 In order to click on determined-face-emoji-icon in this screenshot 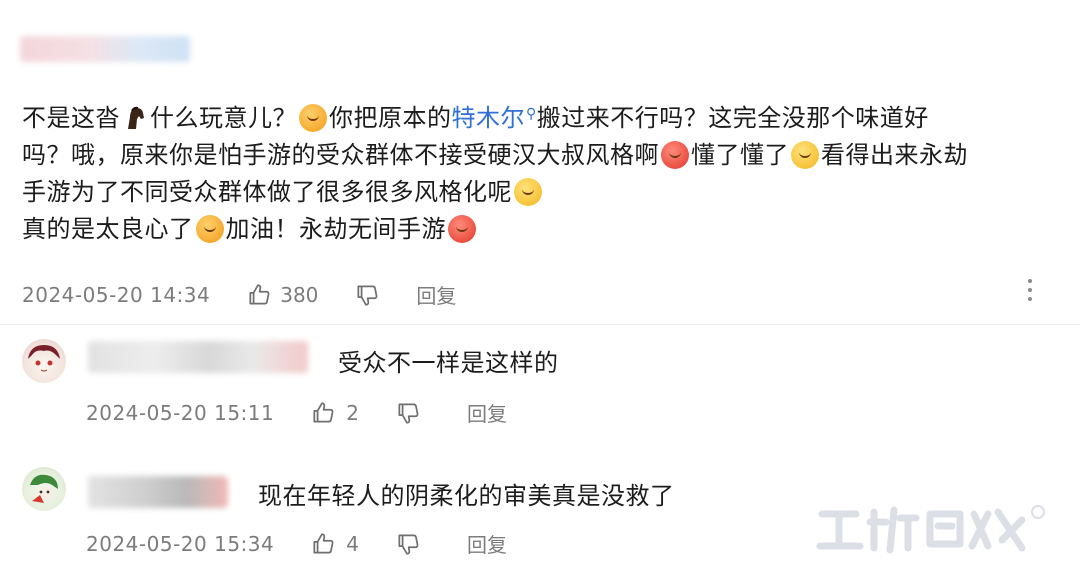, I will do `click(209, 229)`.